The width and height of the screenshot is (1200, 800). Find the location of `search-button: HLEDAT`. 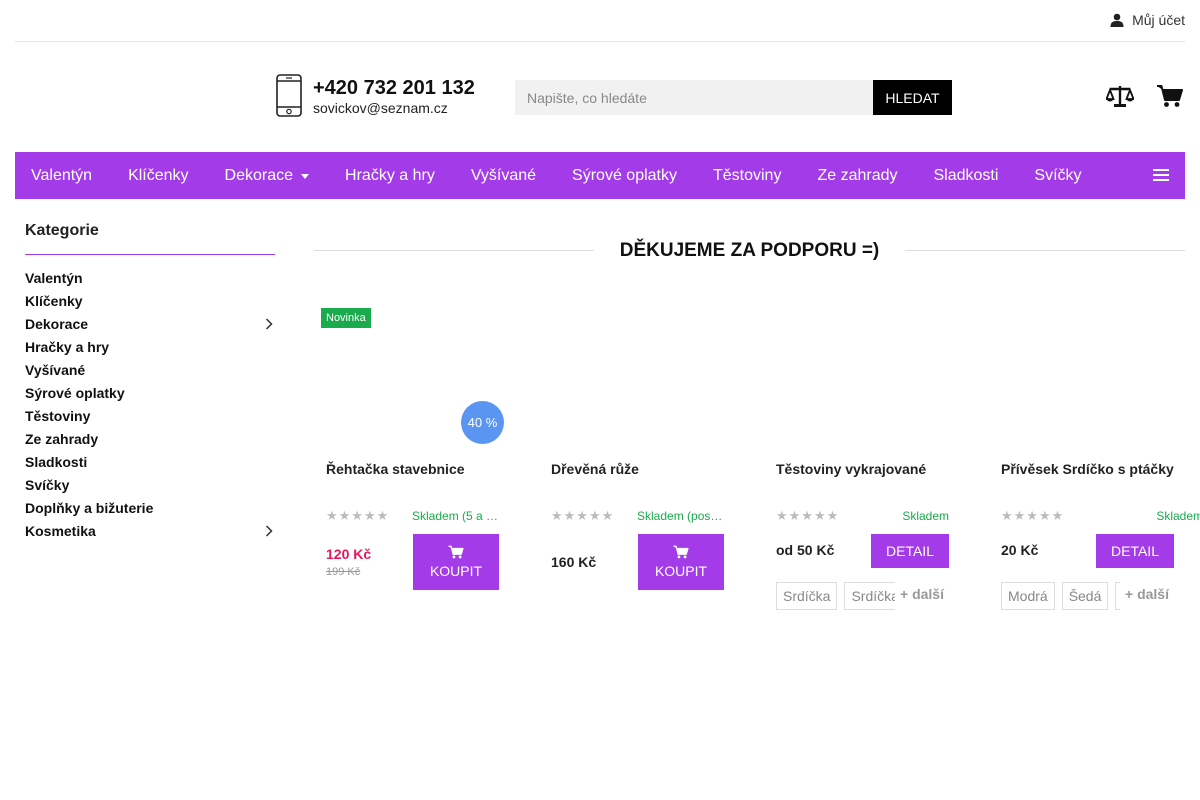

search-button: HLEDAT is located at coordinates (912, 97).